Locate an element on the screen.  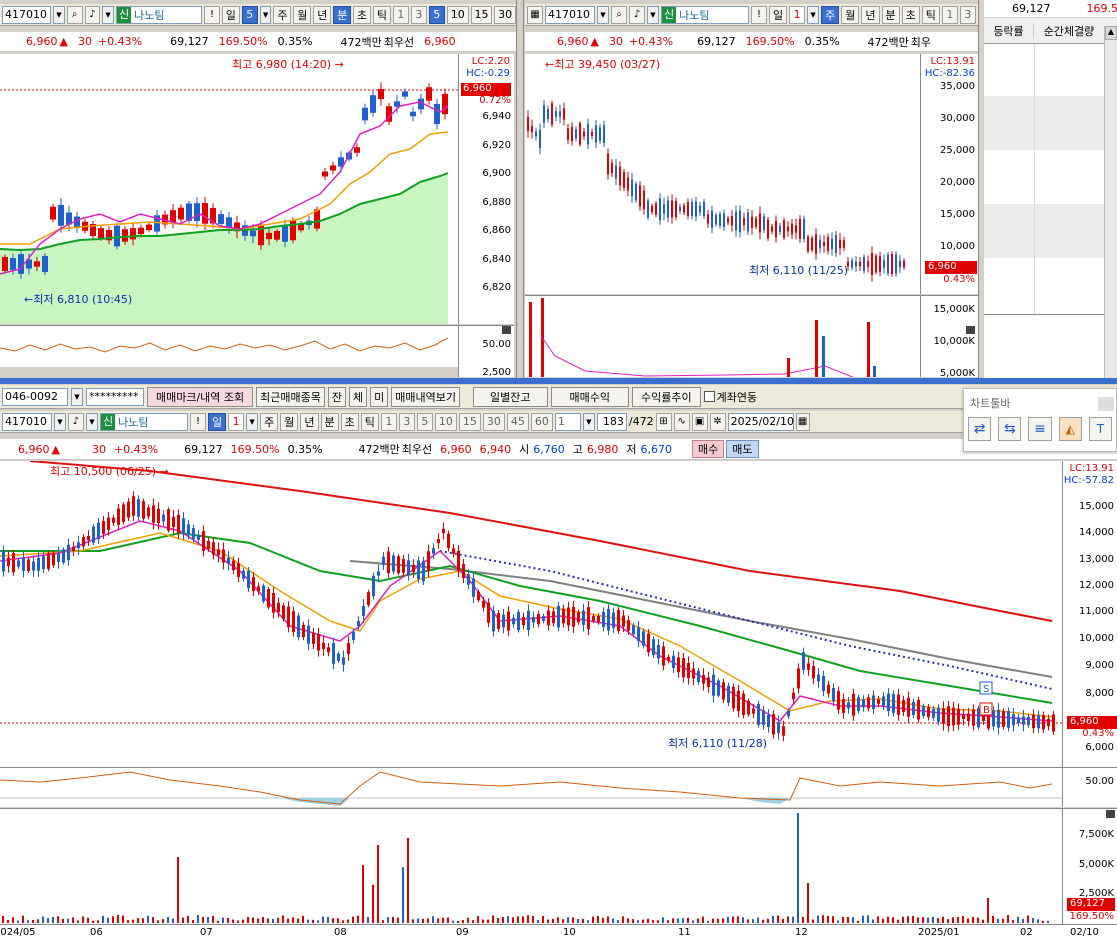
trade-history-button: 매매내역보기 is located at coordinates (426, 396).